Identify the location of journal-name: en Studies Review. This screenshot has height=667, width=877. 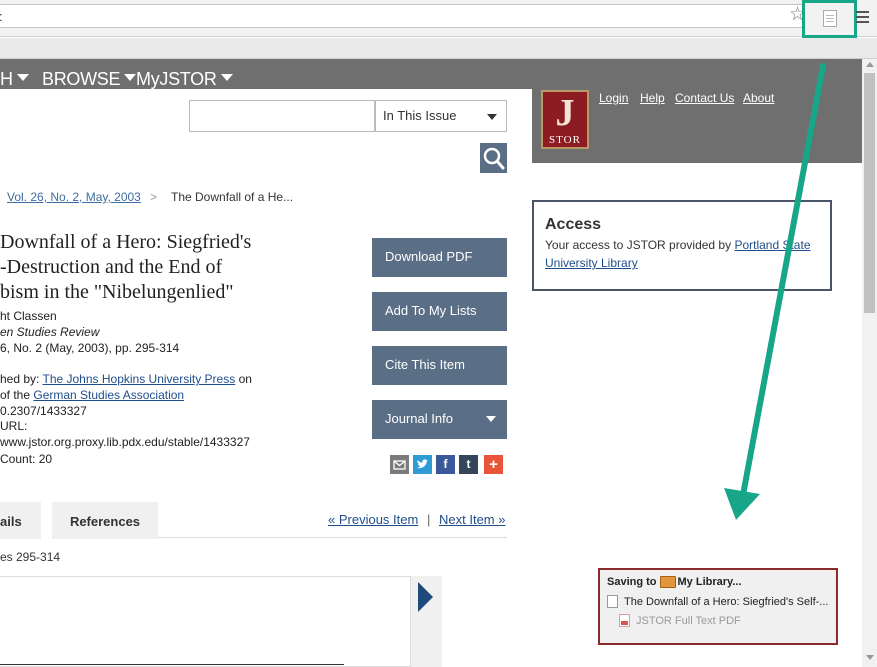
(50, 332).